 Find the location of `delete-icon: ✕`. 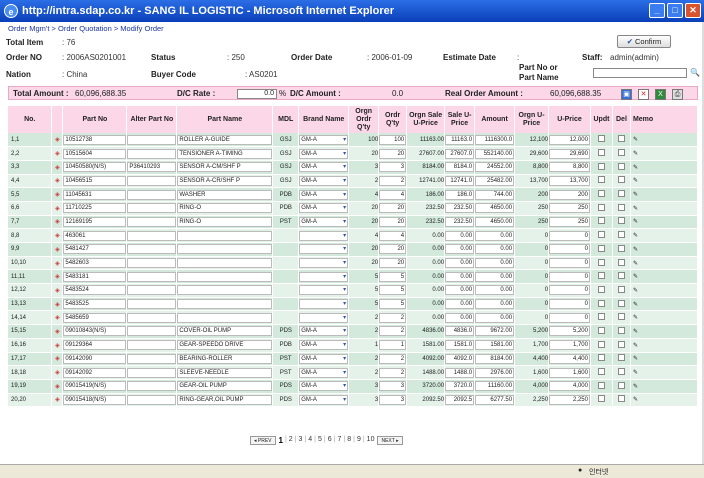

delete-icon: ✕ is located at coordinates (643, 94).